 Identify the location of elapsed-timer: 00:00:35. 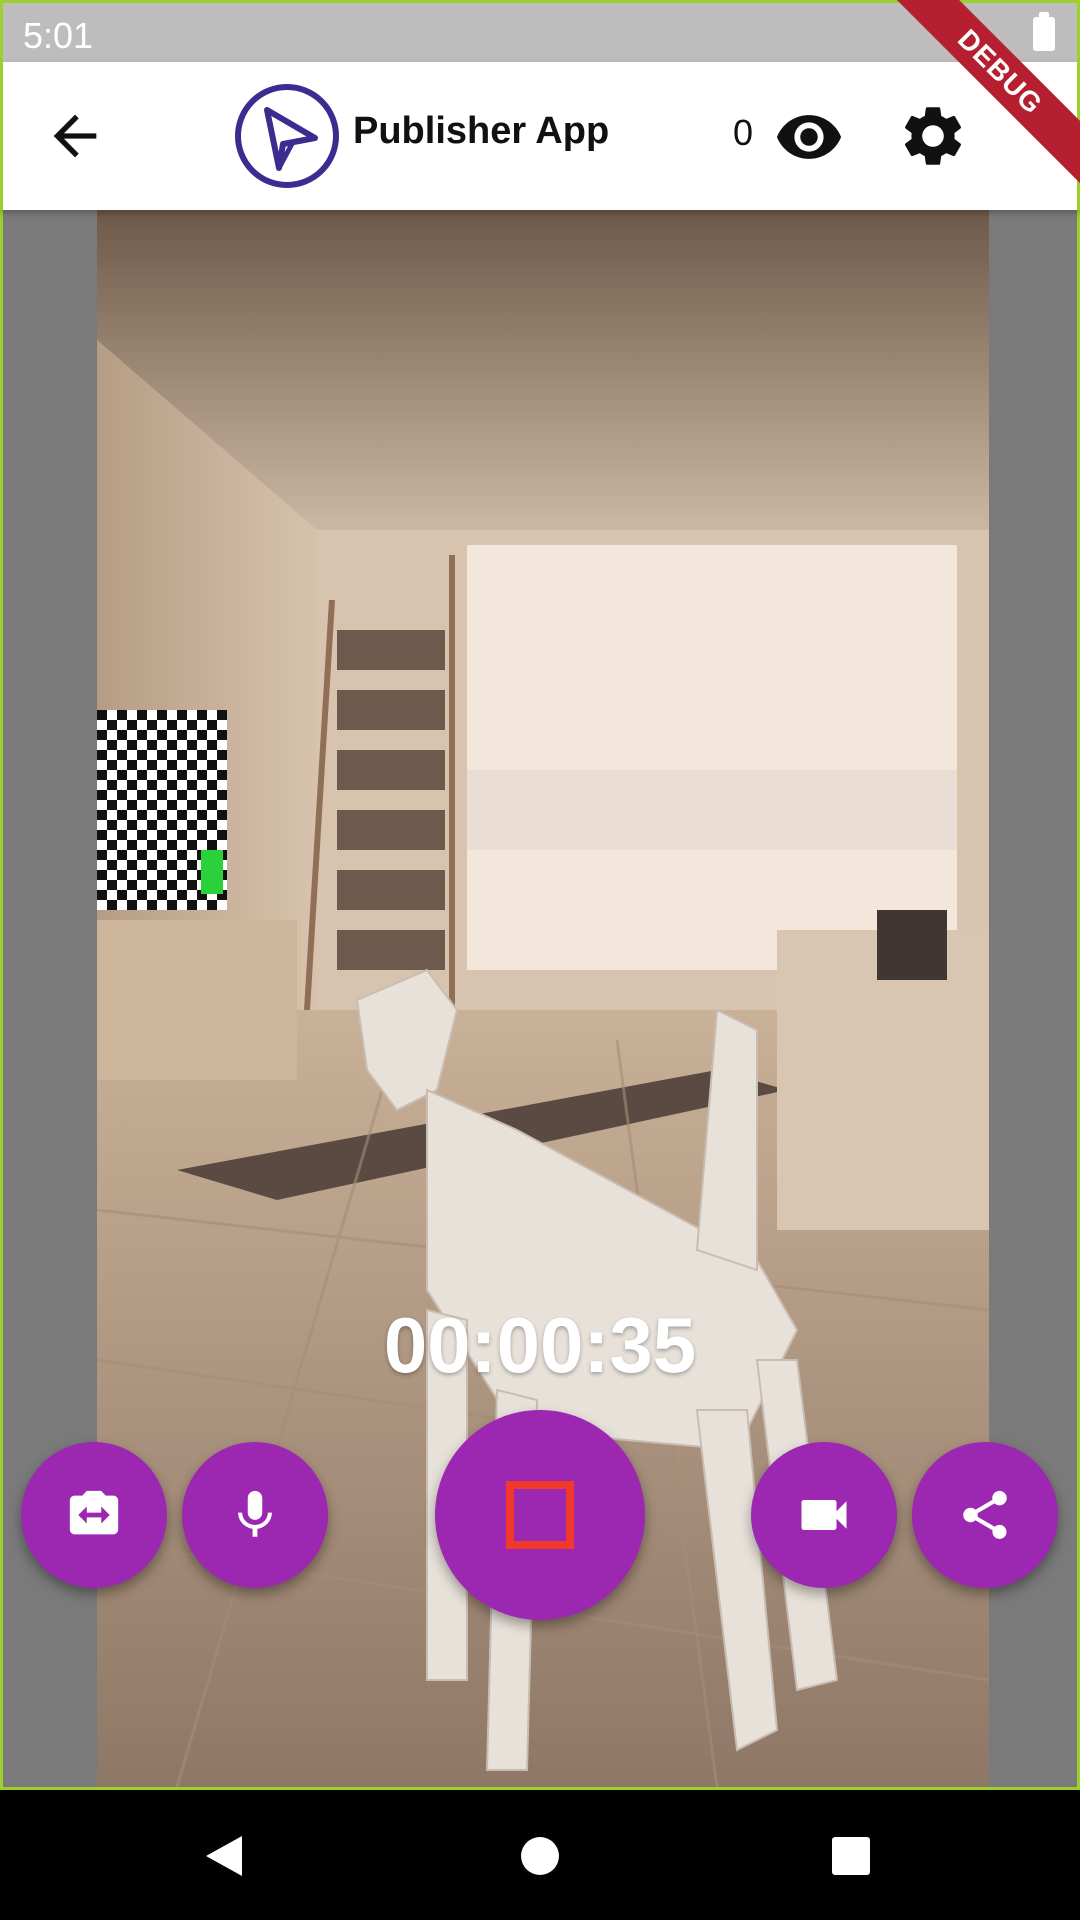
(540, 1345).